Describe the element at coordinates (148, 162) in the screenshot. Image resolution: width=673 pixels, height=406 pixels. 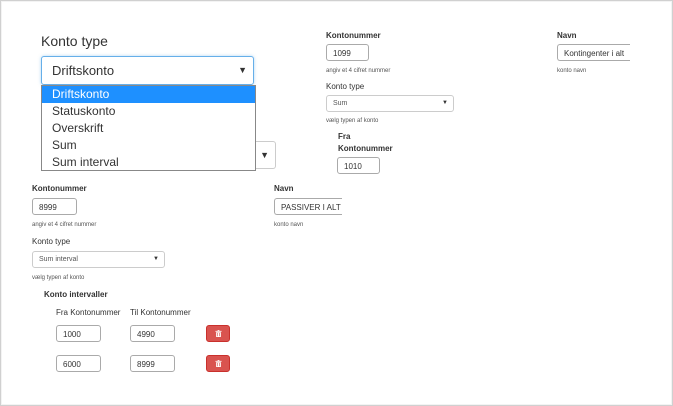
I see `dropdown-option-sum-interval: Sum interval` at that location.